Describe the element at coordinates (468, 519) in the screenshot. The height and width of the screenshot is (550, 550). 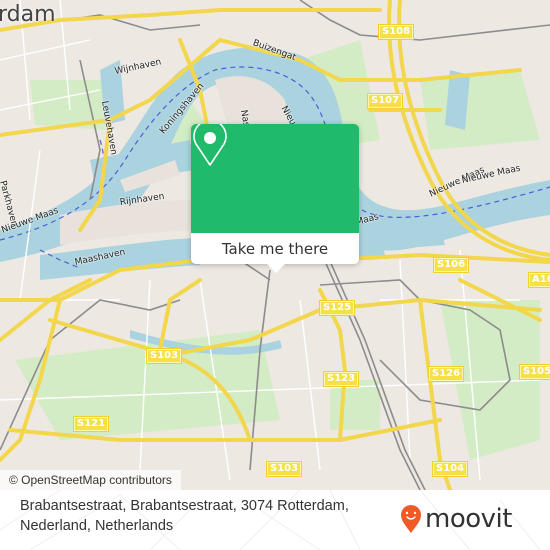
I see `moovit-wordmark: moovit` at that location.